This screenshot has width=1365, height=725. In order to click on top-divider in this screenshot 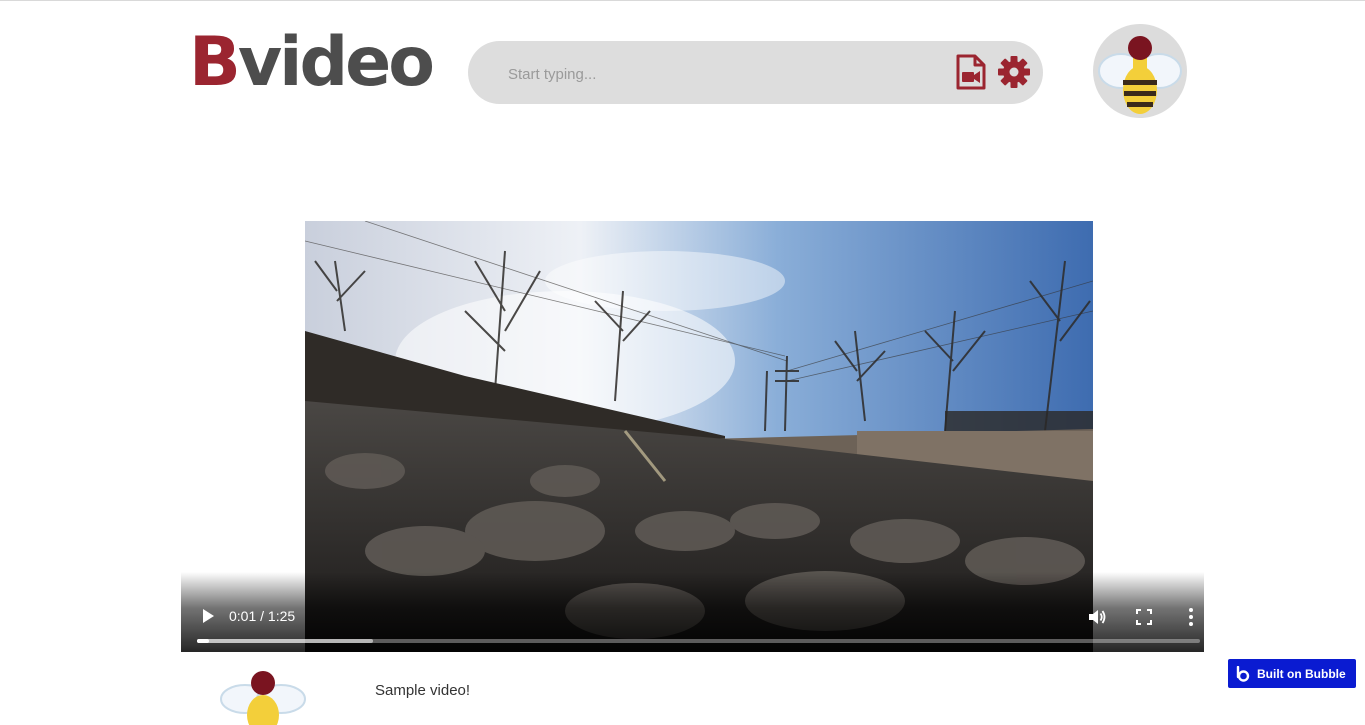, I will do `click(682, 0)`.